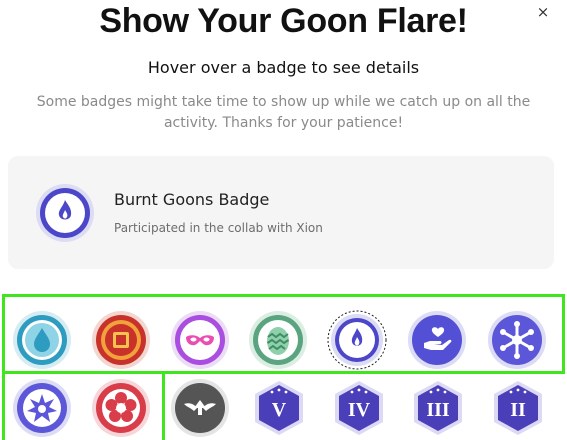 This screenshot has width=567, height=440. Describe the element at coordinates (200, 340) in the screenshot. I see `mask-badge-icon` at that location.